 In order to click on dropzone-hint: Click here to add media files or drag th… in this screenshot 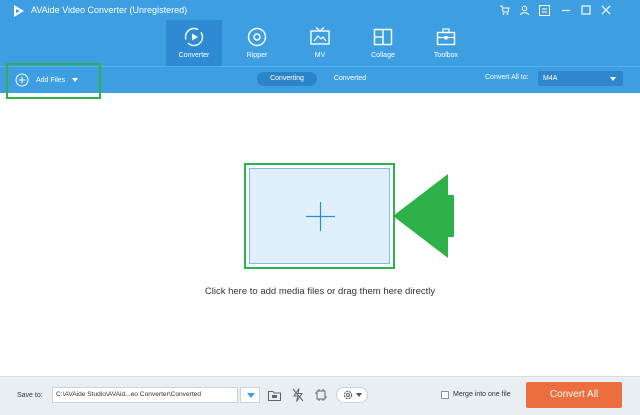, I will do `click(320, 291)`.